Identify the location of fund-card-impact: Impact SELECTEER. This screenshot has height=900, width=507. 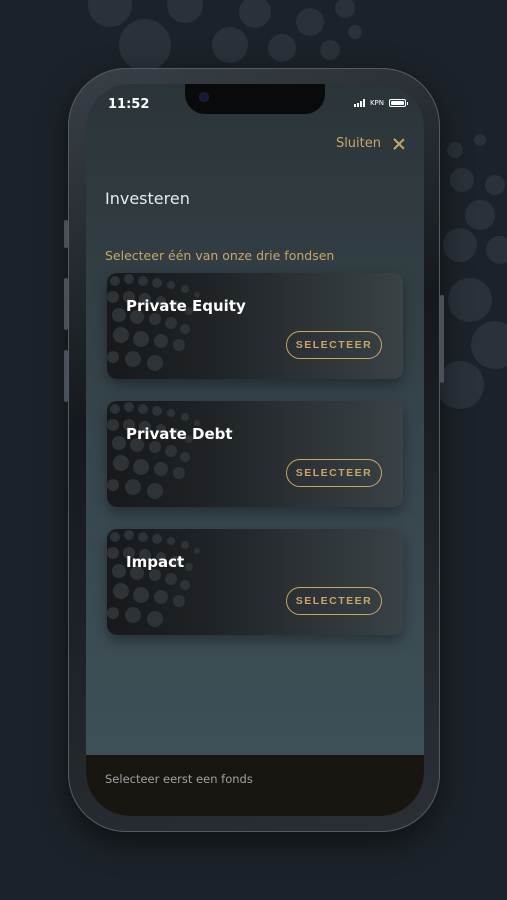
(255, 582).